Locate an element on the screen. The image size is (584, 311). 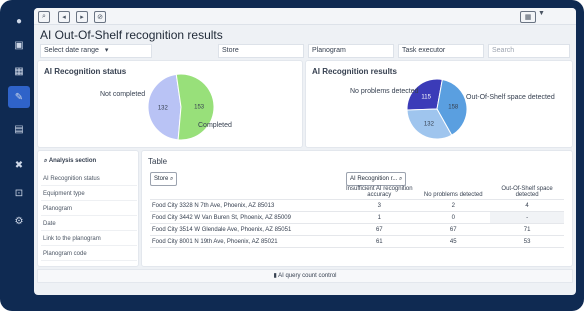
ai-status-pie-chart: 132 153 is located at coordinates (181, 107).